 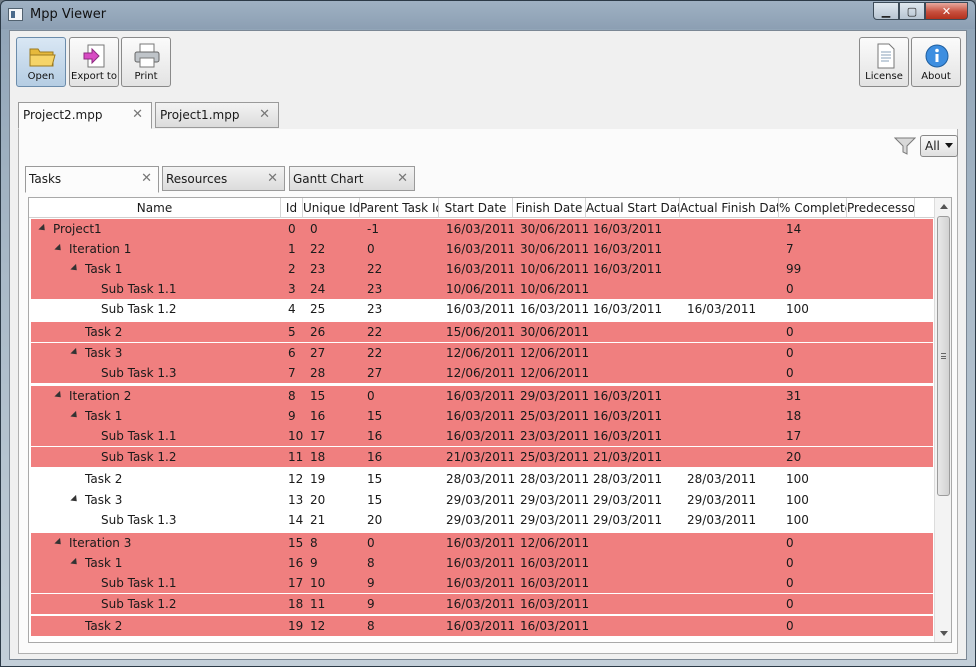 I want to click on column-header-actual-start-date: Actual Start Date, so click(x=633, y=208).